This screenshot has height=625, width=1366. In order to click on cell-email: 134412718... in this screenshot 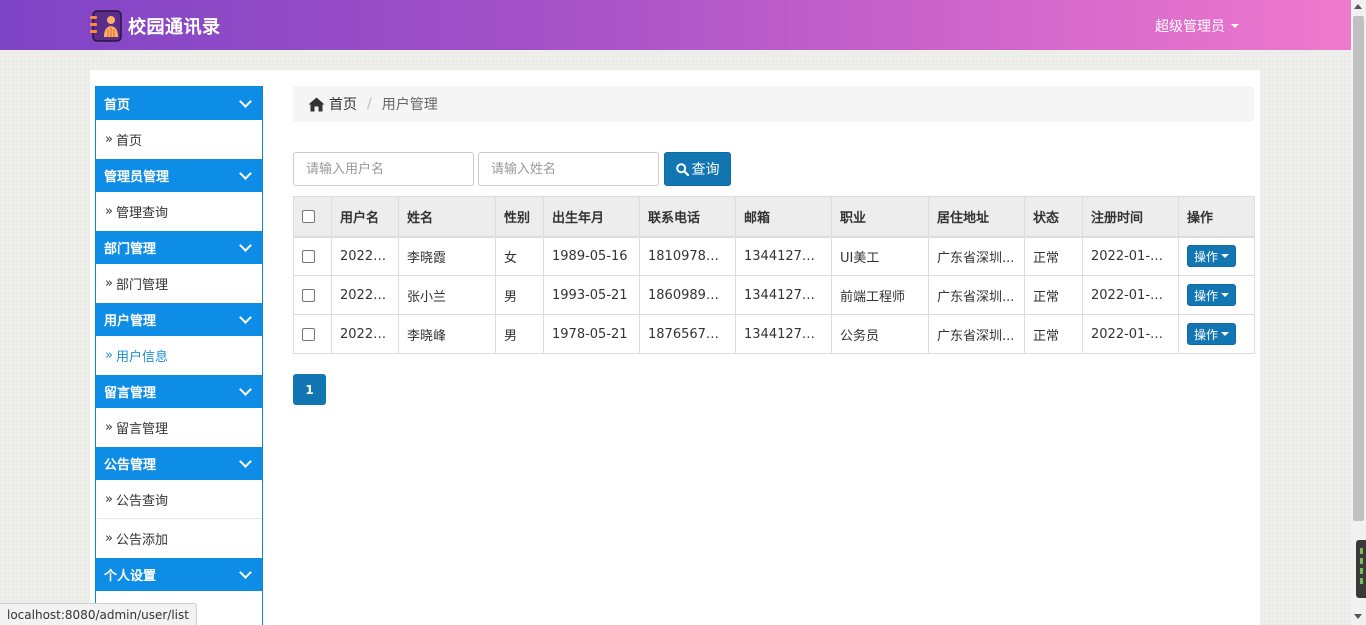, I will do `click(783, 334)`.